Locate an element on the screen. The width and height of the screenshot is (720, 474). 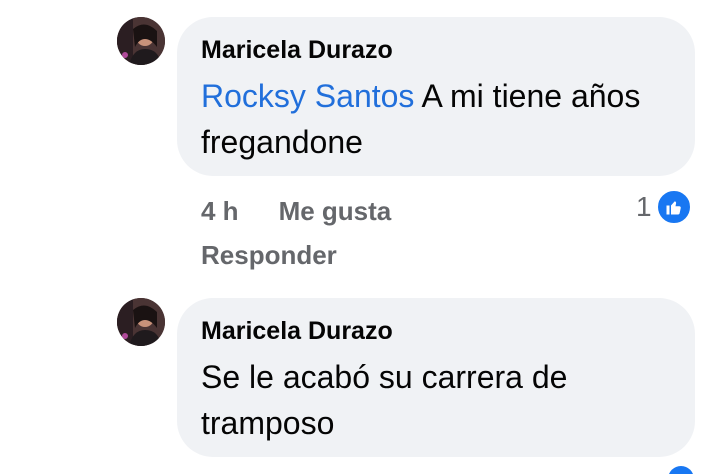
partial-reaction-icon is located at coordinates (681, 470).